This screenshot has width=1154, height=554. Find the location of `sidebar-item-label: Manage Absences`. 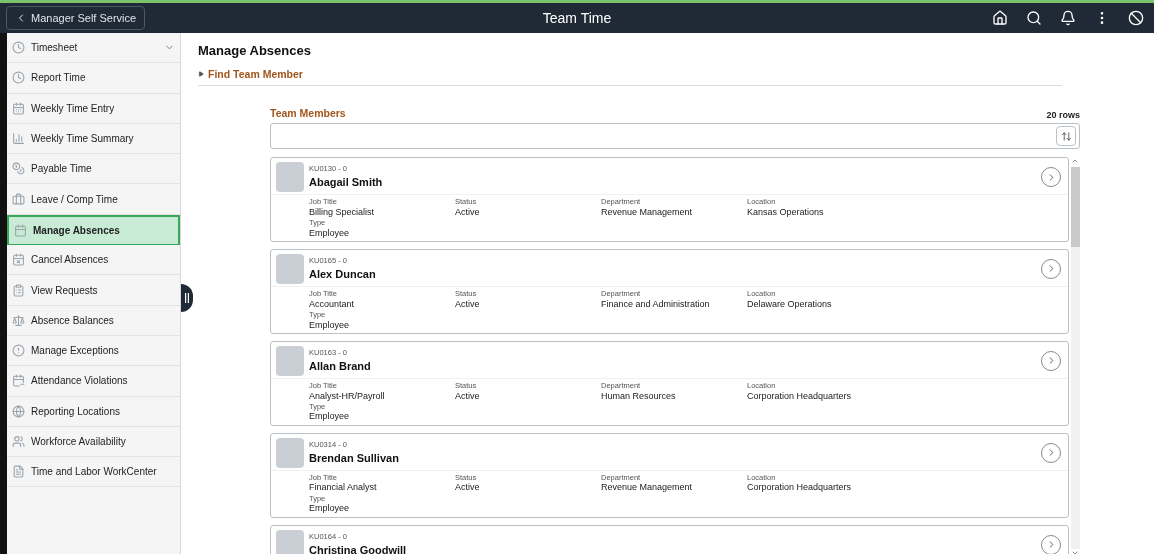

sidebar-item-label: Manage Absences is located at coordinates (76, 230).